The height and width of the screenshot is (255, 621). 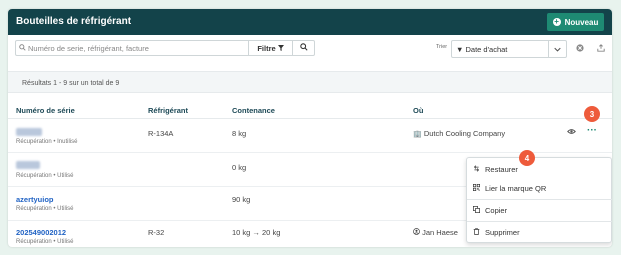 What do you see at coordinates (501, 169) in the screenshot?
I see `menu-item-restore-label: Restaurer` at bounding box center [501, 169].